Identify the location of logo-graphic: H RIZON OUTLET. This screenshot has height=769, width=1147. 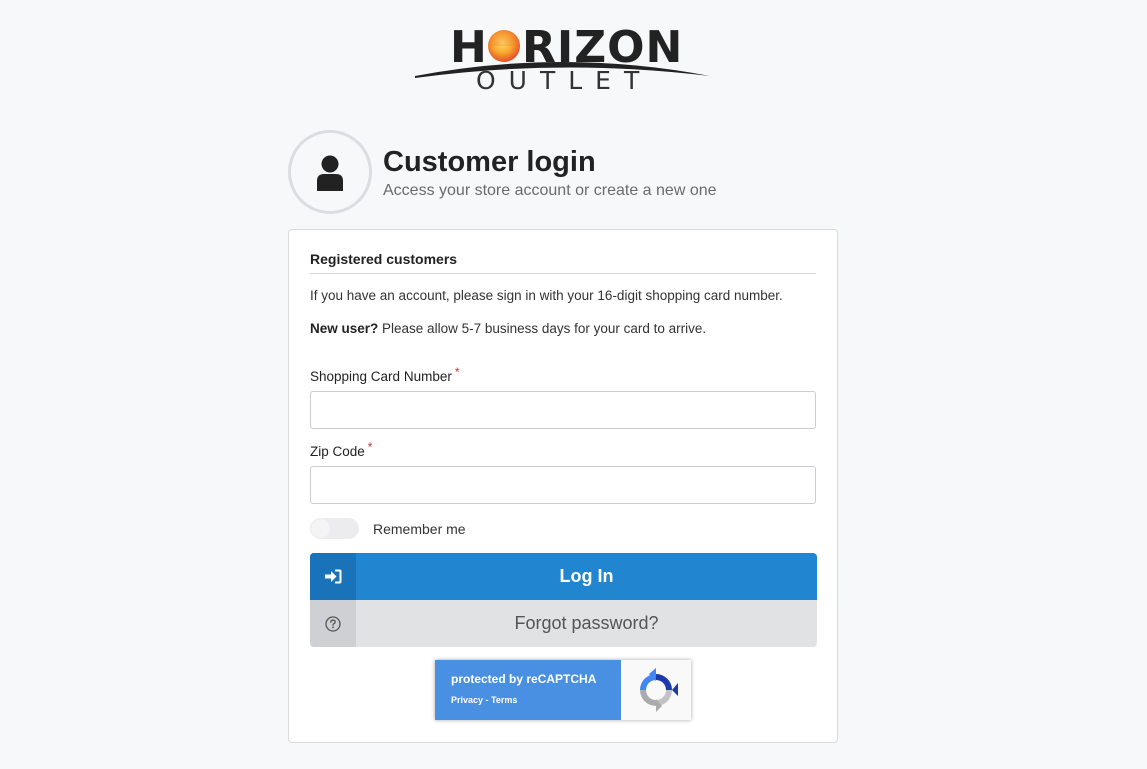
(562, 58).